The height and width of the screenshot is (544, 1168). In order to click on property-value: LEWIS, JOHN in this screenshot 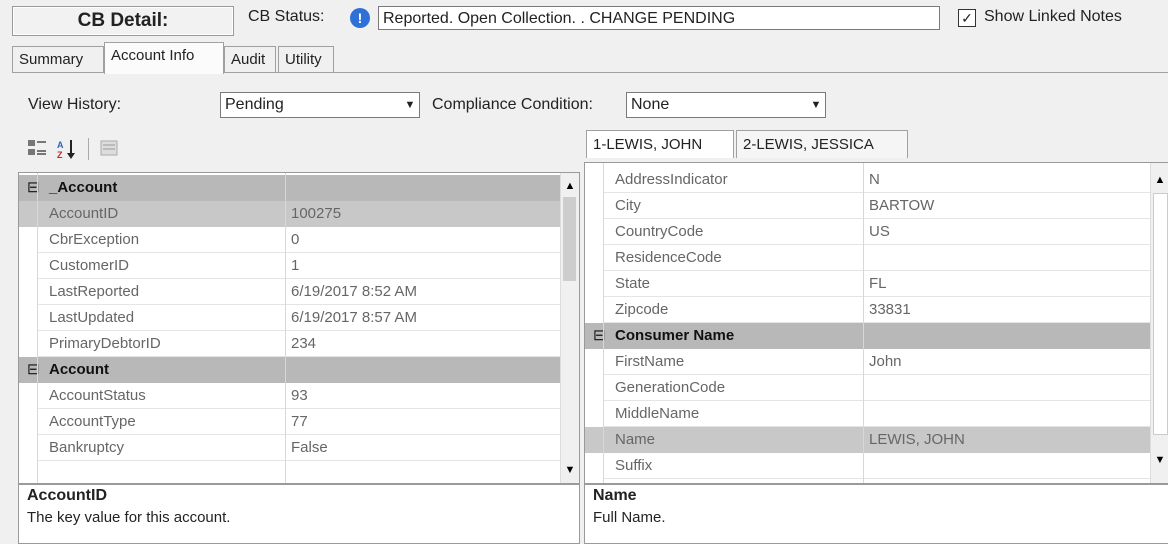, I will do `click(917, 440)`.